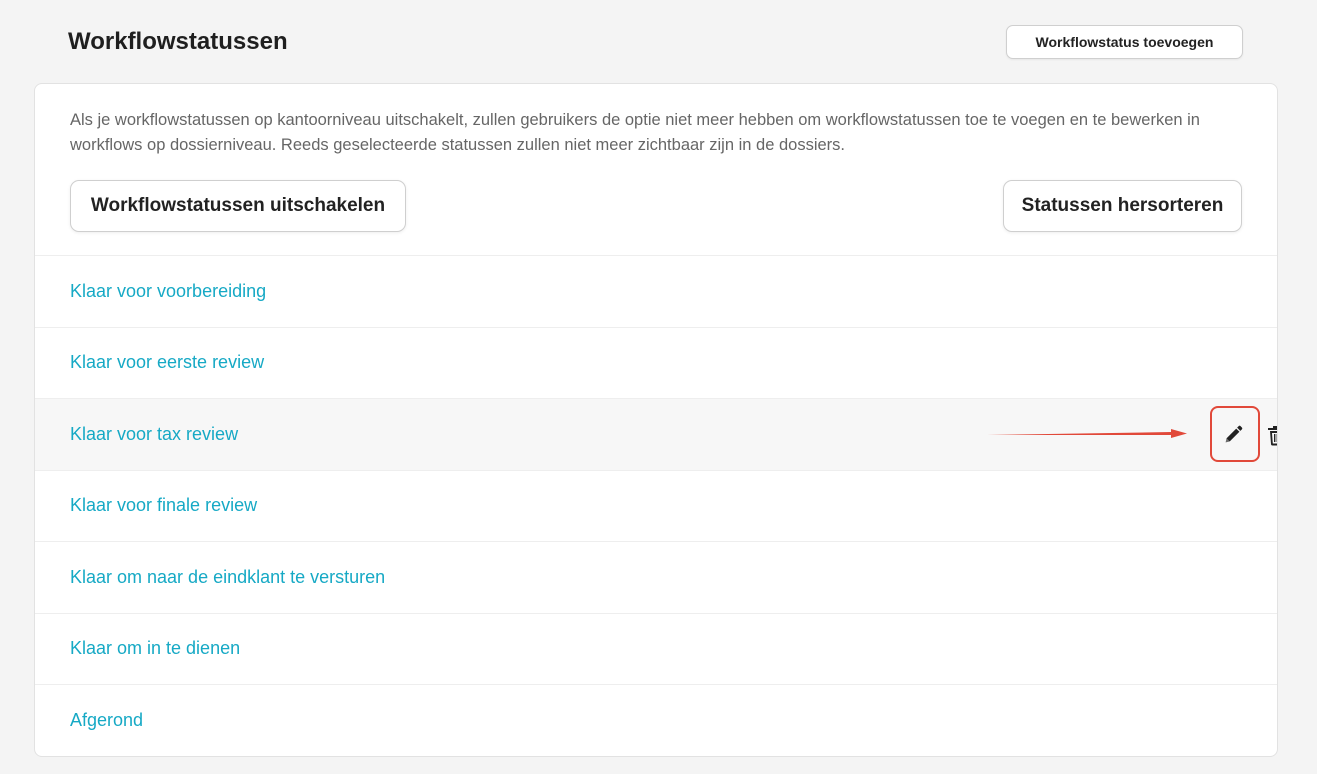  What do you see at coordinates (656, 434) in the screenshot?
I see `status-row-hovered: Klaar voor tax review` at bounding box center [656, 434].